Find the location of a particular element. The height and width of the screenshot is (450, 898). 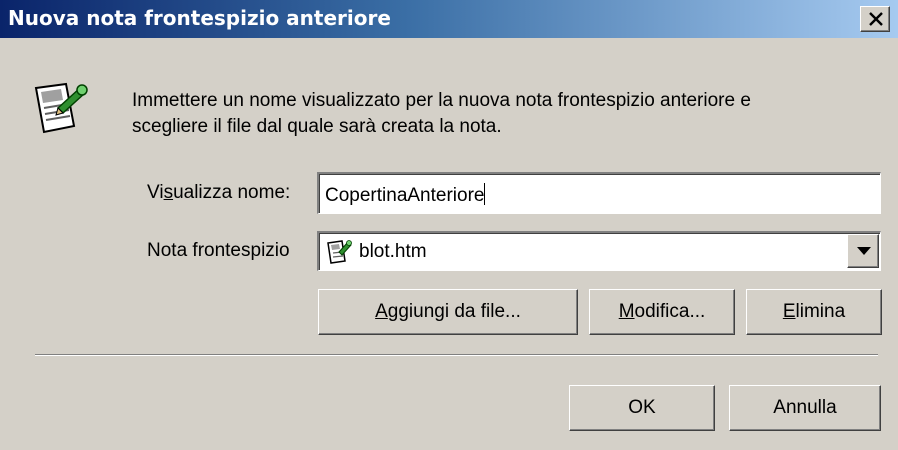

text-caret is located at coordinates (485, 194).